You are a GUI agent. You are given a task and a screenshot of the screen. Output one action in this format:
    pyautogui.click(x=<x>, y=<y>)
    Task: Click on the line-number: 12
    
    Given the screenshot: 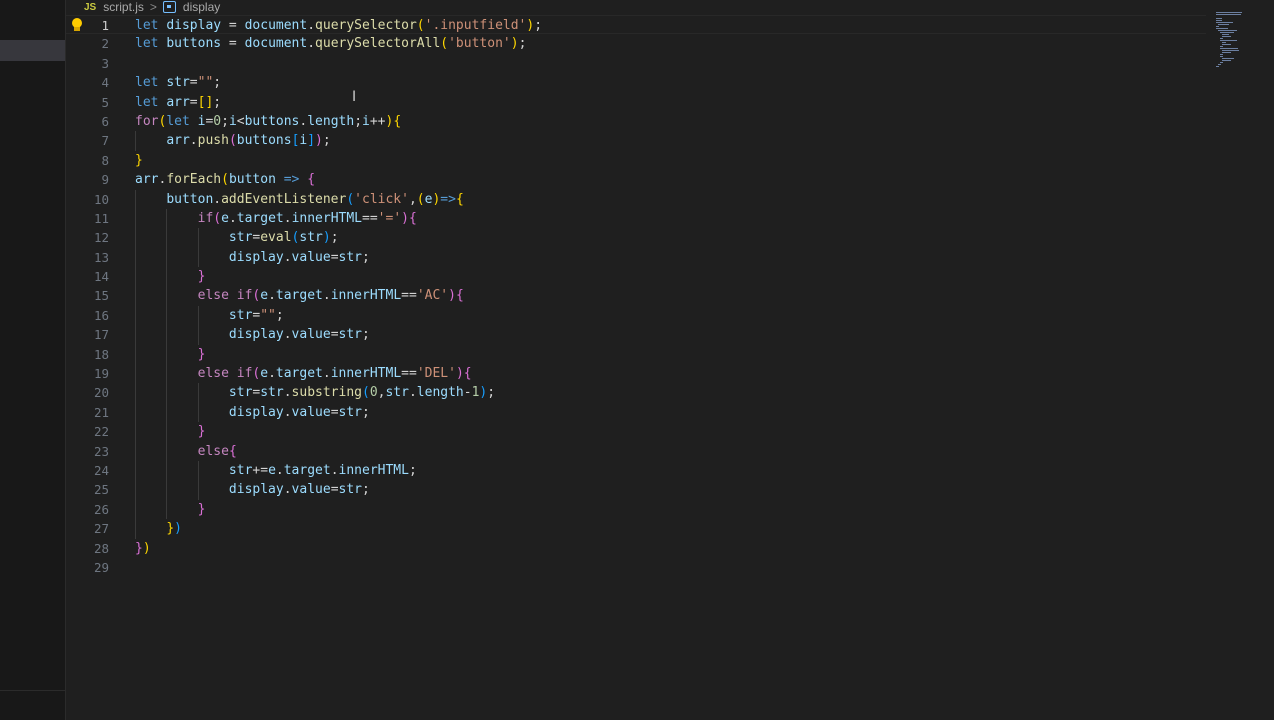 What is the action you would take?
    pyautogui.click(x=101, y=238)
    